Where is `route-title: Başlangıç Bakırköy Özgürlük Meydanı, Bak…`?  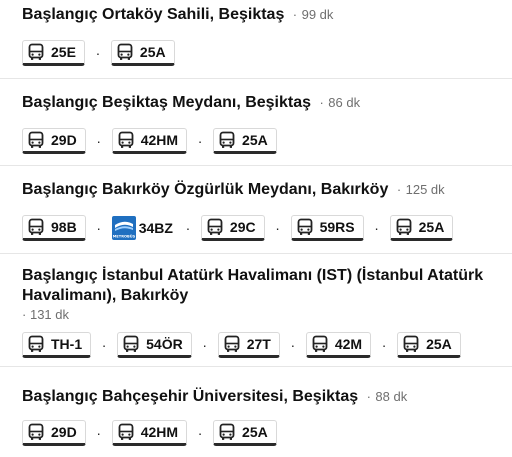 route-title: Başlangıç Bakırköy Özgürlük Meydanı, Bak… is located at coordinates (205, 189).